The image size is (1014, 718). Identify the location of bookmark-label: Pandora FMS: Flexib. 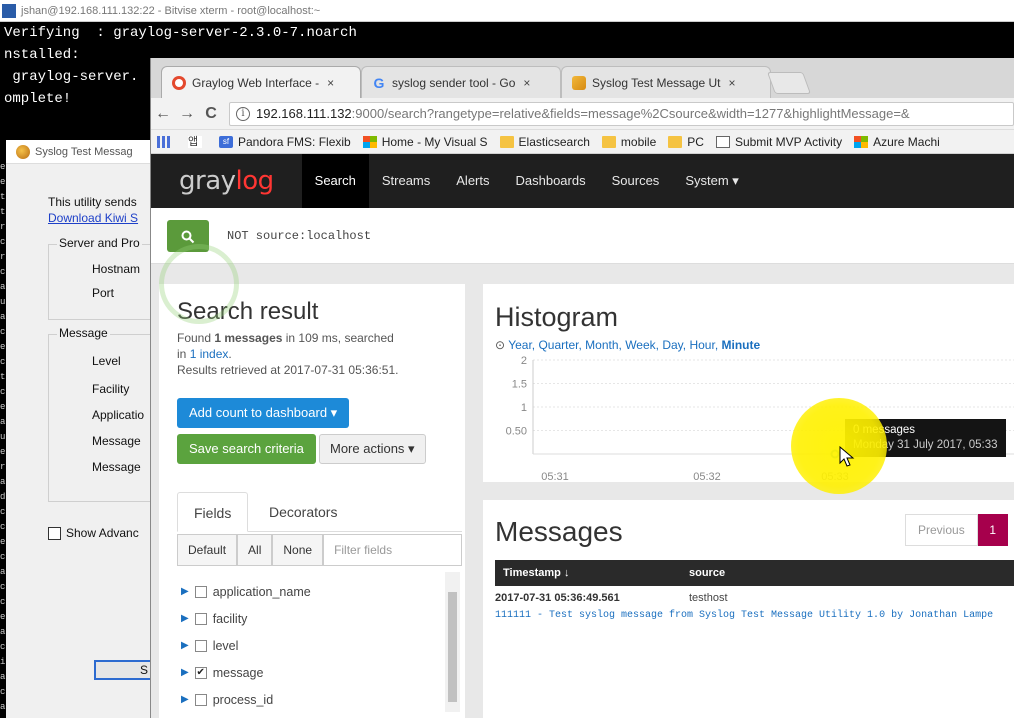
(294, 141).